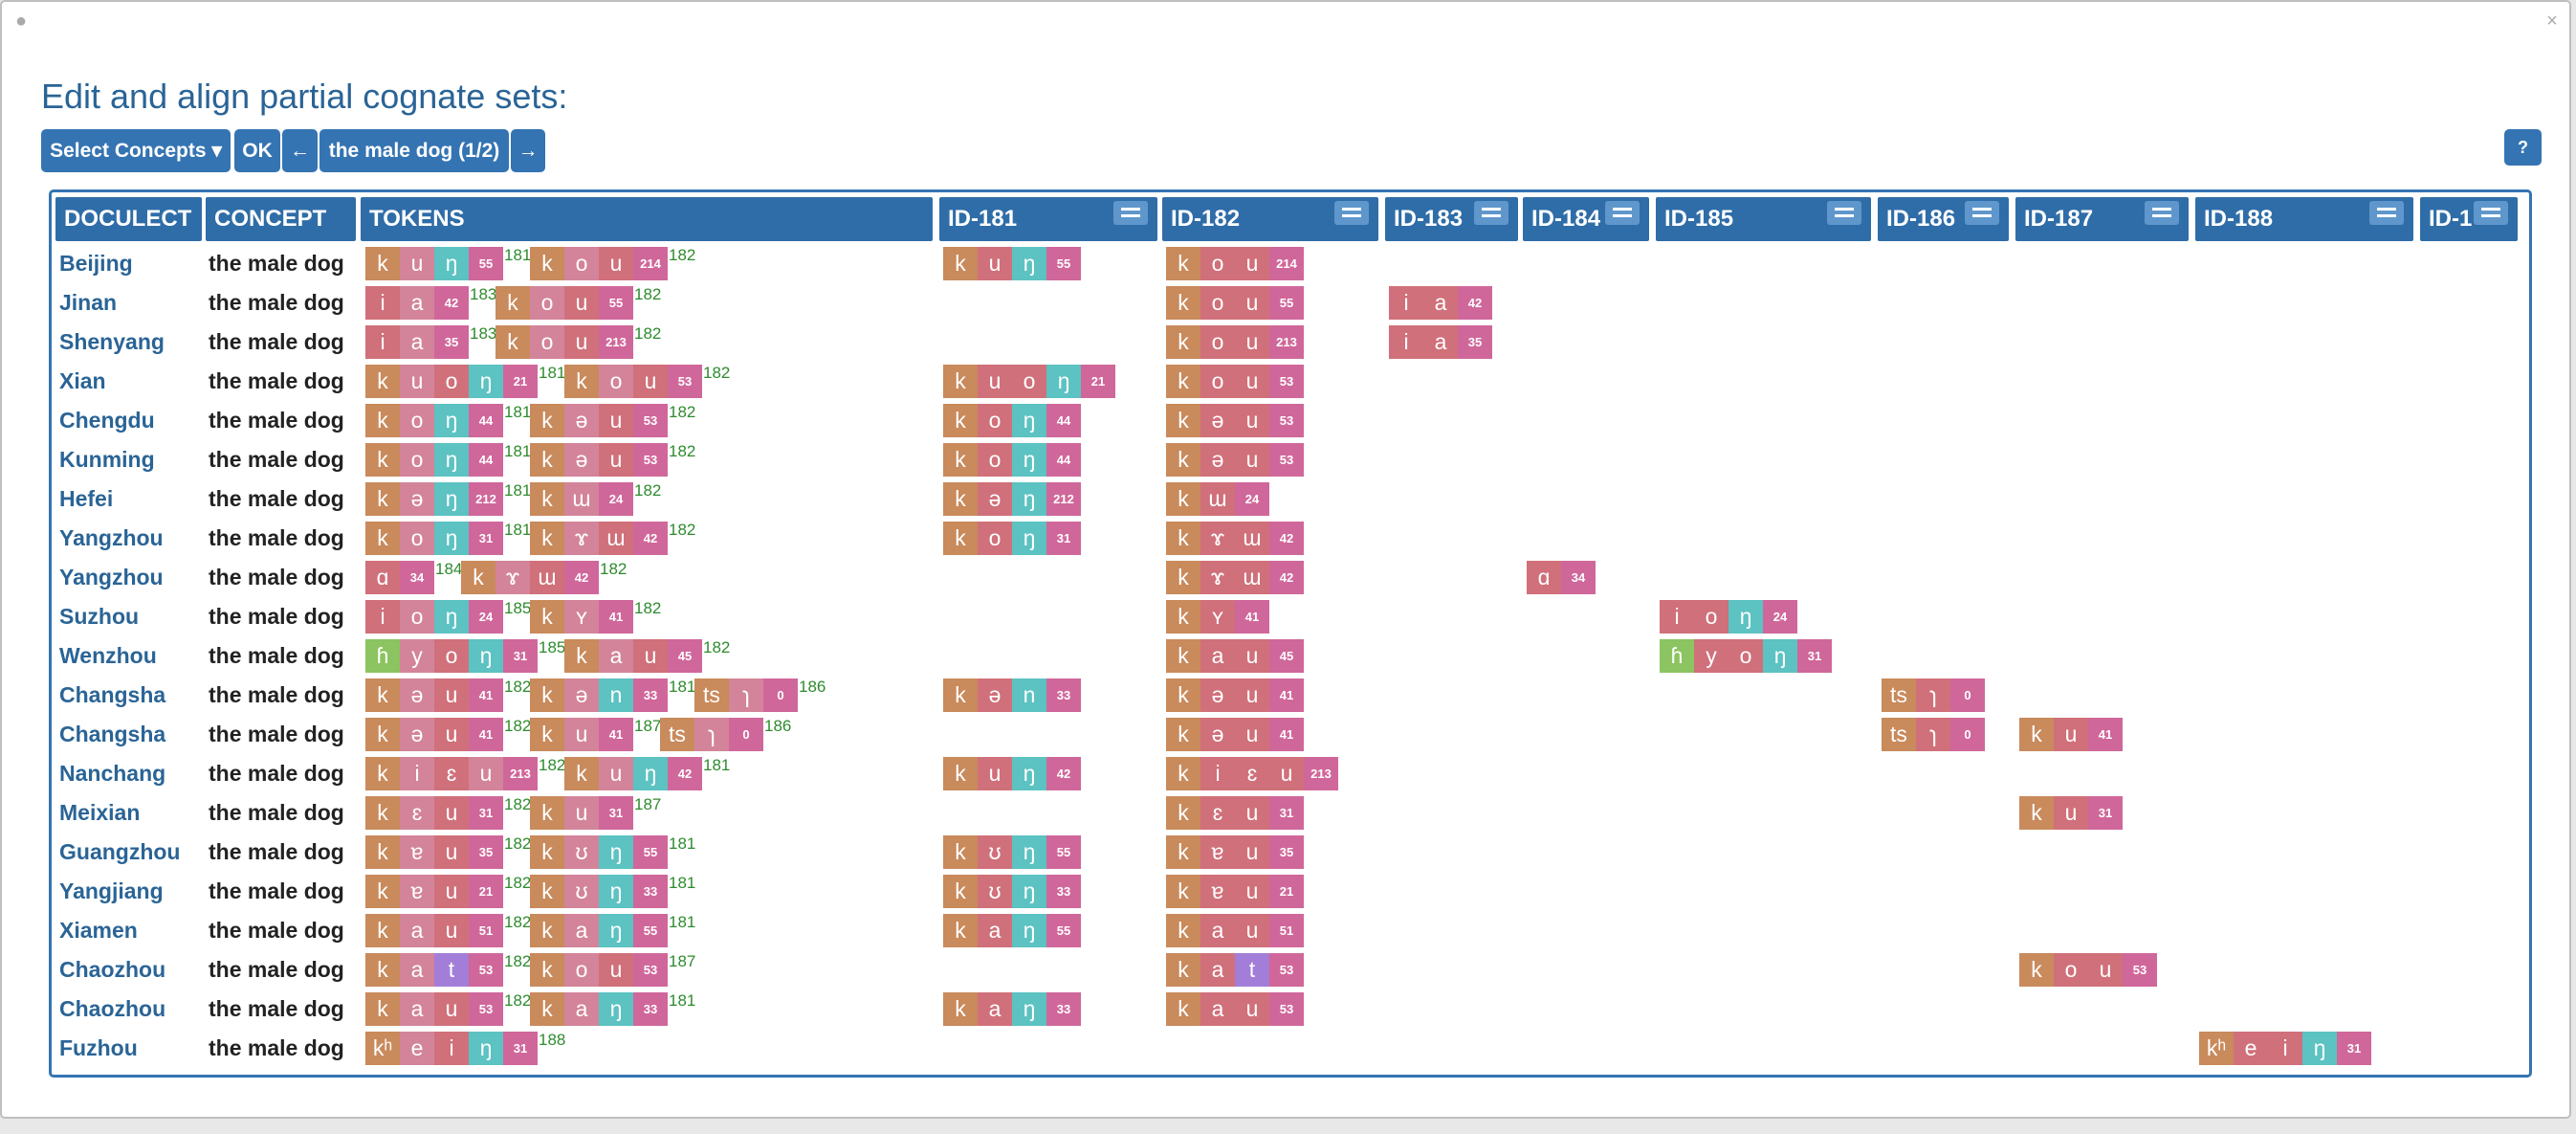 The height and width of the screenshot is (1134, 2576). What do you see at coordinates (486, 734) in the screenshot?
I see `token-segment: 41` at bounding box center [486, 734].